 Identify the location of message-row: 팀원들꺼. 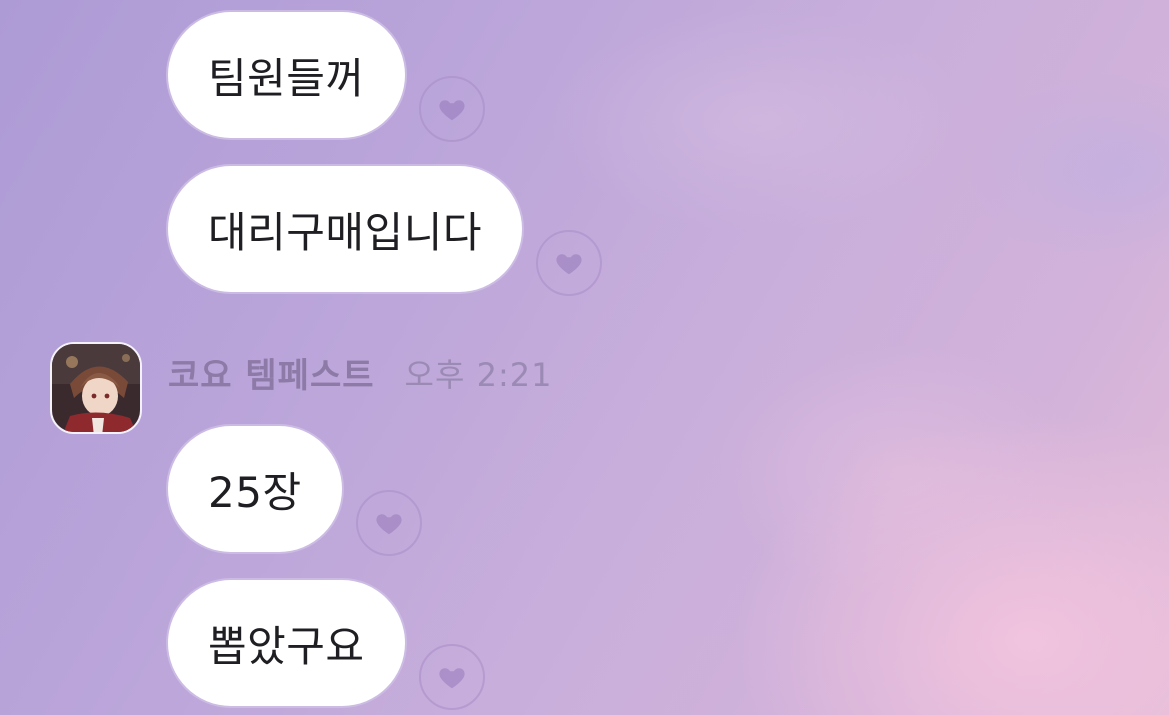
(326, 77).